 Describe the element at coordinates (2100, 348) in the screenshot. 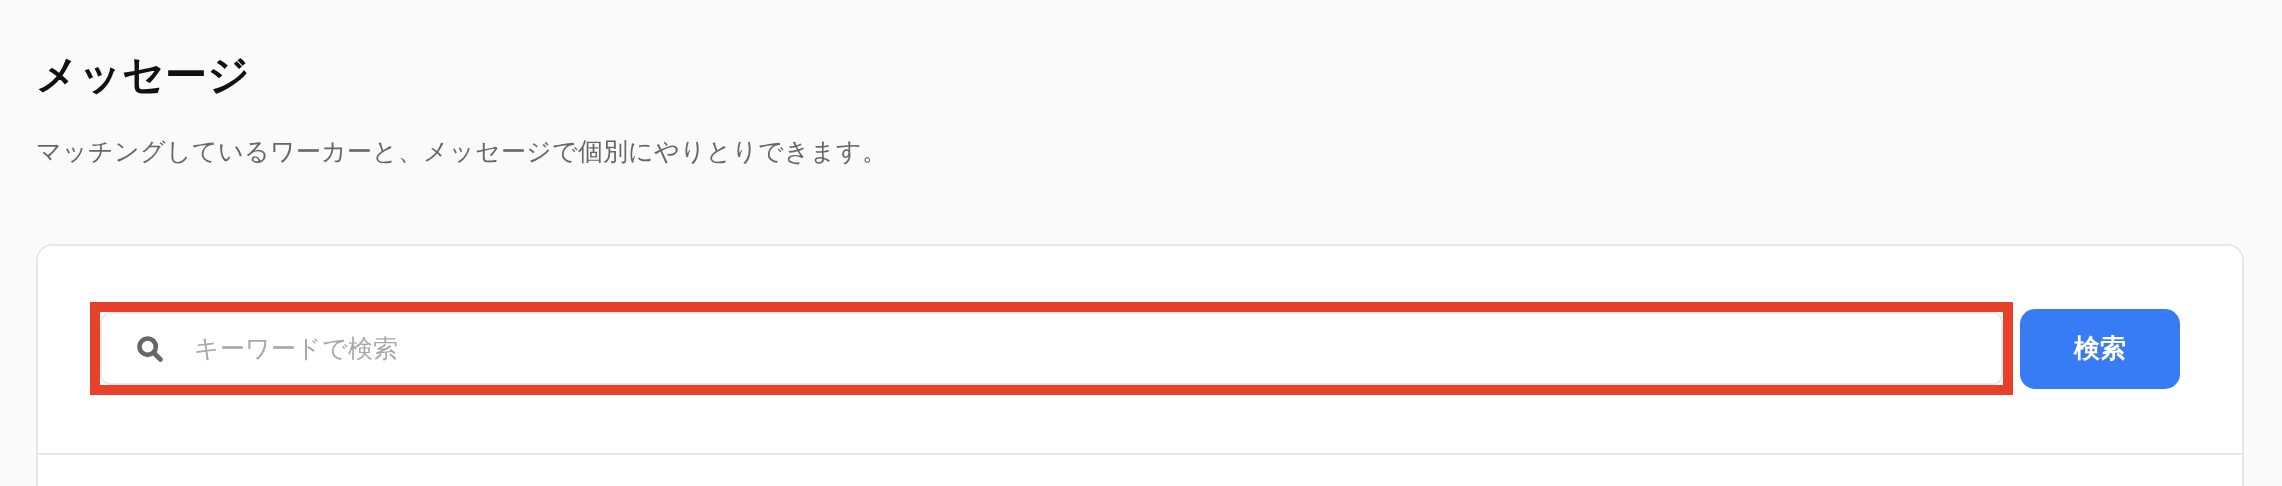

I see `search-button: 検索` at that location.